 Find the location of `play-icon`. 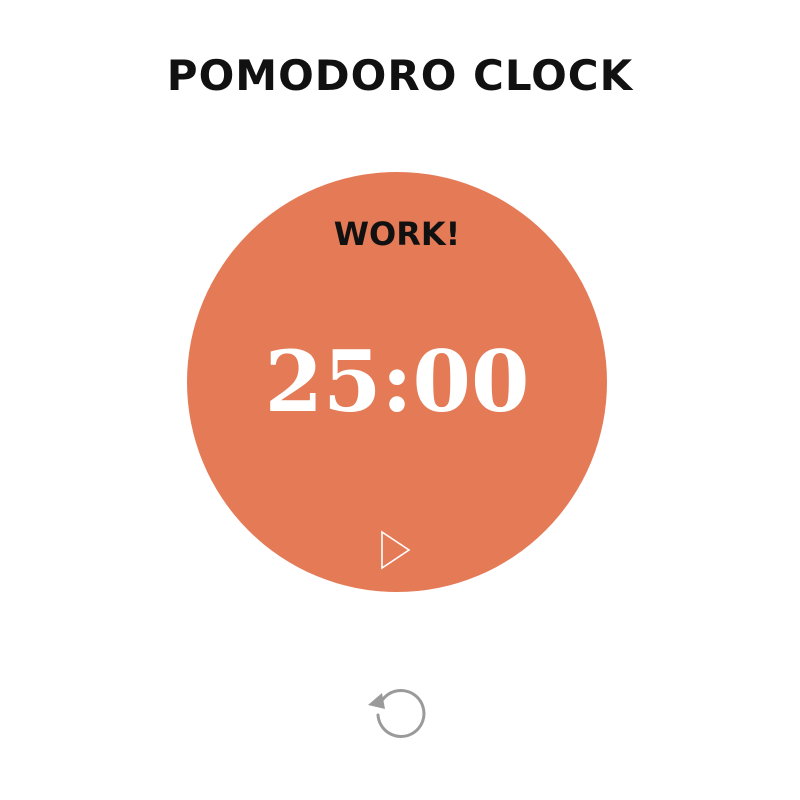

play-icon is located at coordinates (396, 550).